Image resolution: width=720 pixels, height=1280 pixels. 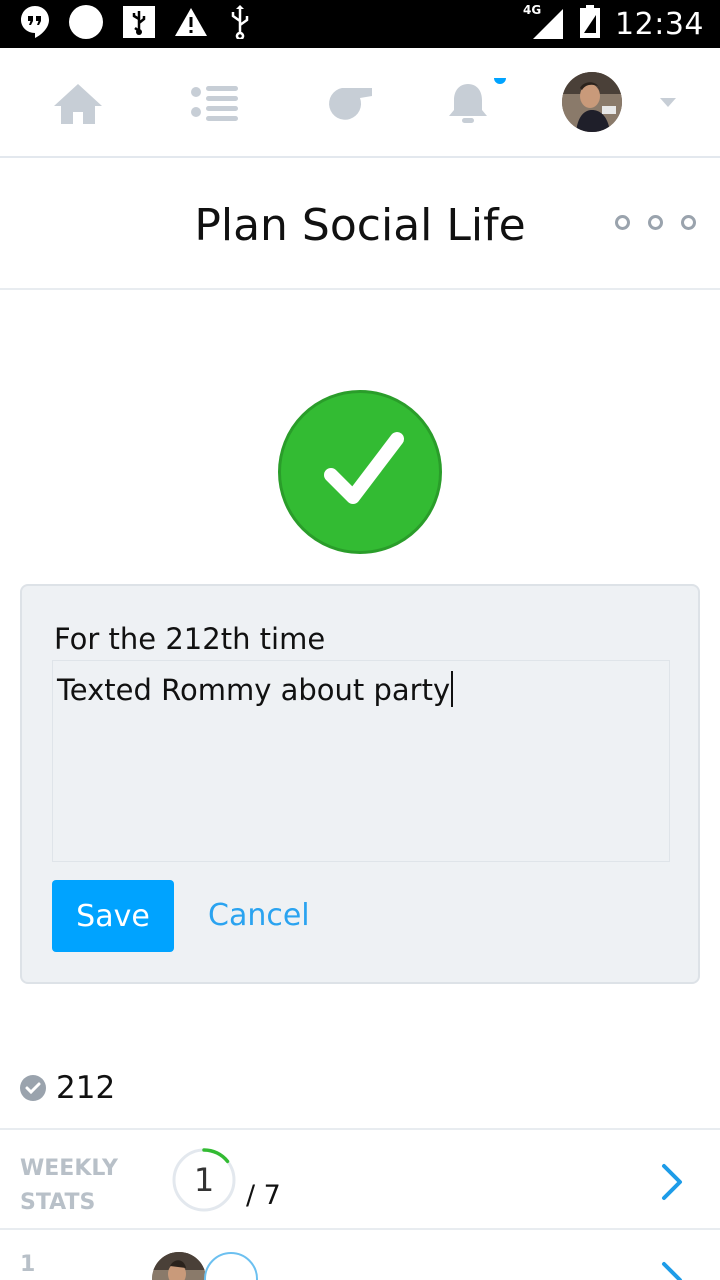 I want to click on status-bar: 4G 12:34, so click(x=360, y=24).